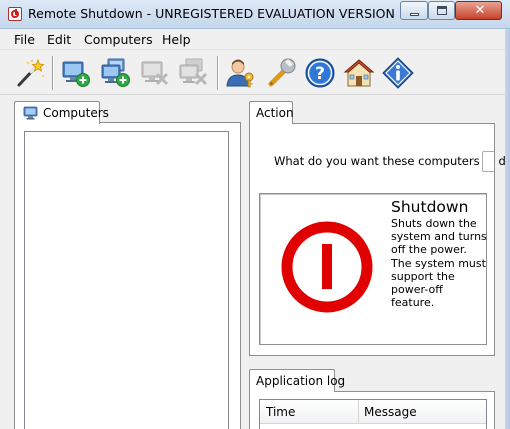  I want to click on menu-edit: Edit, so click(59, 39).